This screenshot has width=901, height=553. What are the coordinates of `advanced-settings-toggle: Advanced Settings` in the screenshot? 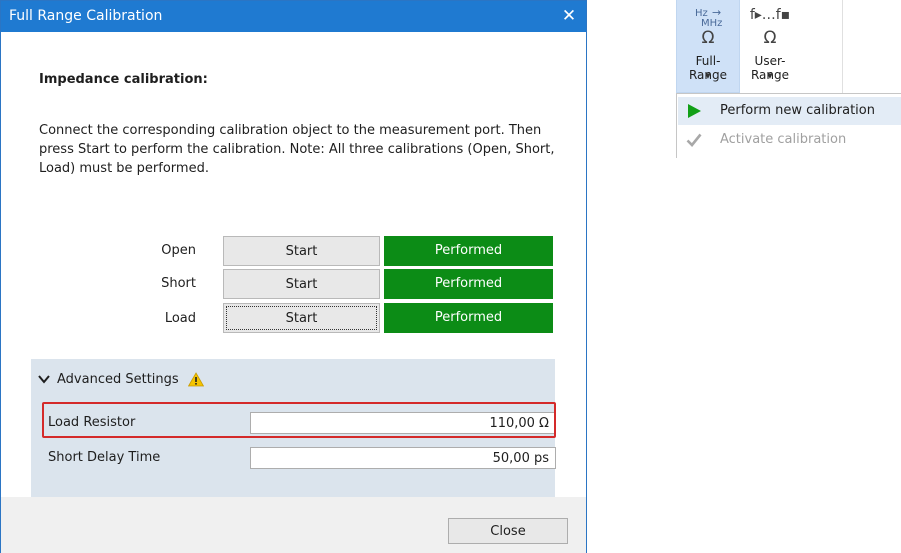 It's located at (120, 379).